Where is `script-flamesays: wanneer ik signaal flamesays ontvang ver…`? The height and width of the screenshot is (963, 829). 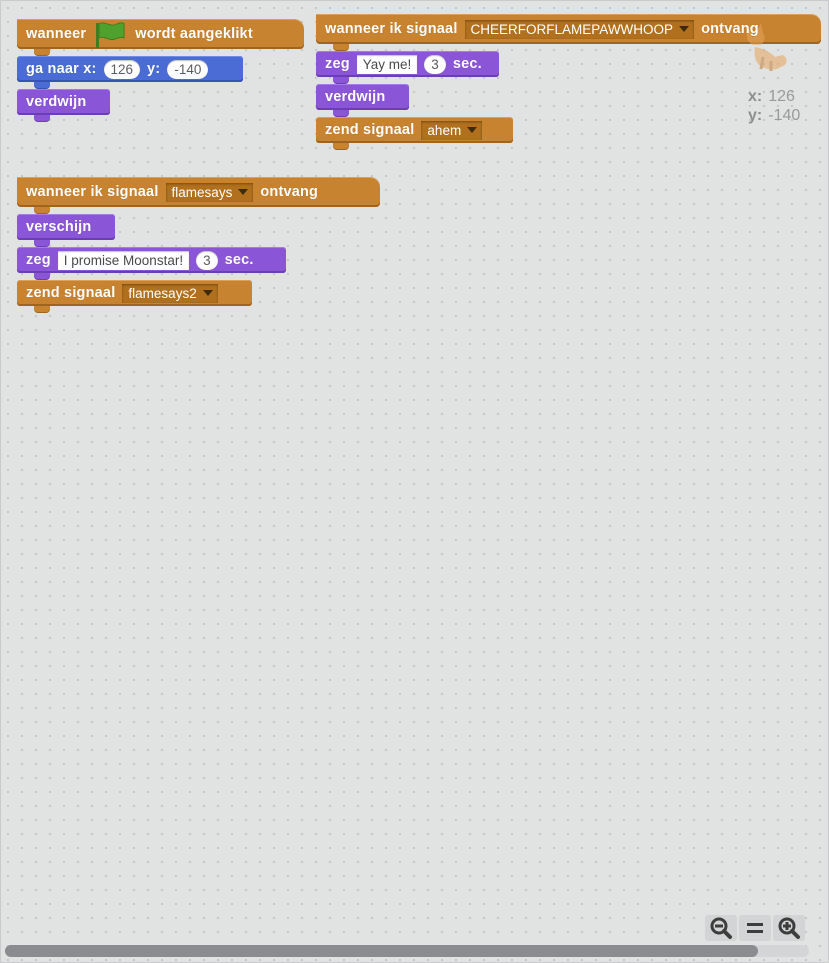
script-flamesays: wanneer ik signaal flamesays ontvang ver… is located at coordinates (198, 236).